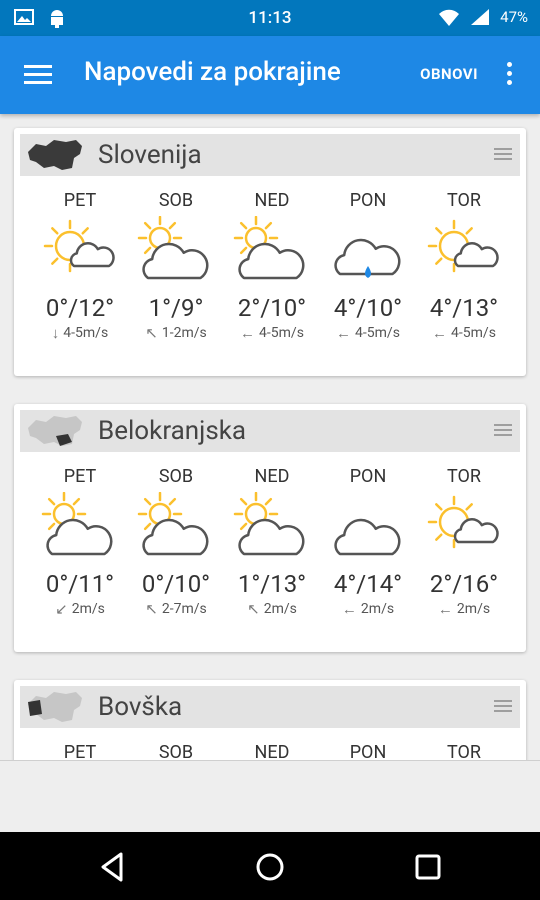  What do you see at coordinates (212, 72) in the screenshot?
I see `page-title: Napovedi za pokrajine` at bounding box center [212, 72].